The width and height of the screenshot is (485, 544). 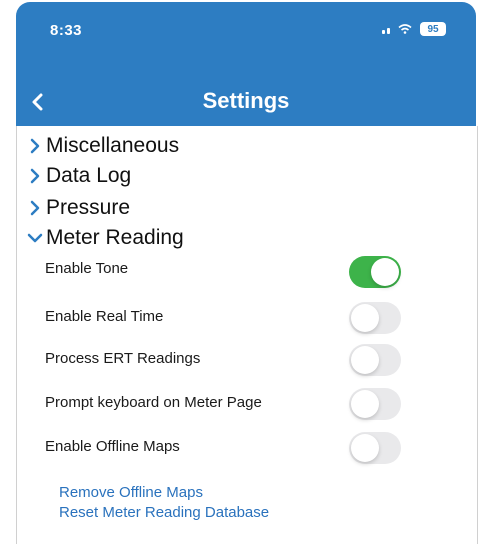 I want to click on setting-row-process-ert: Process ERT Readings, so click(x=255, y=358).